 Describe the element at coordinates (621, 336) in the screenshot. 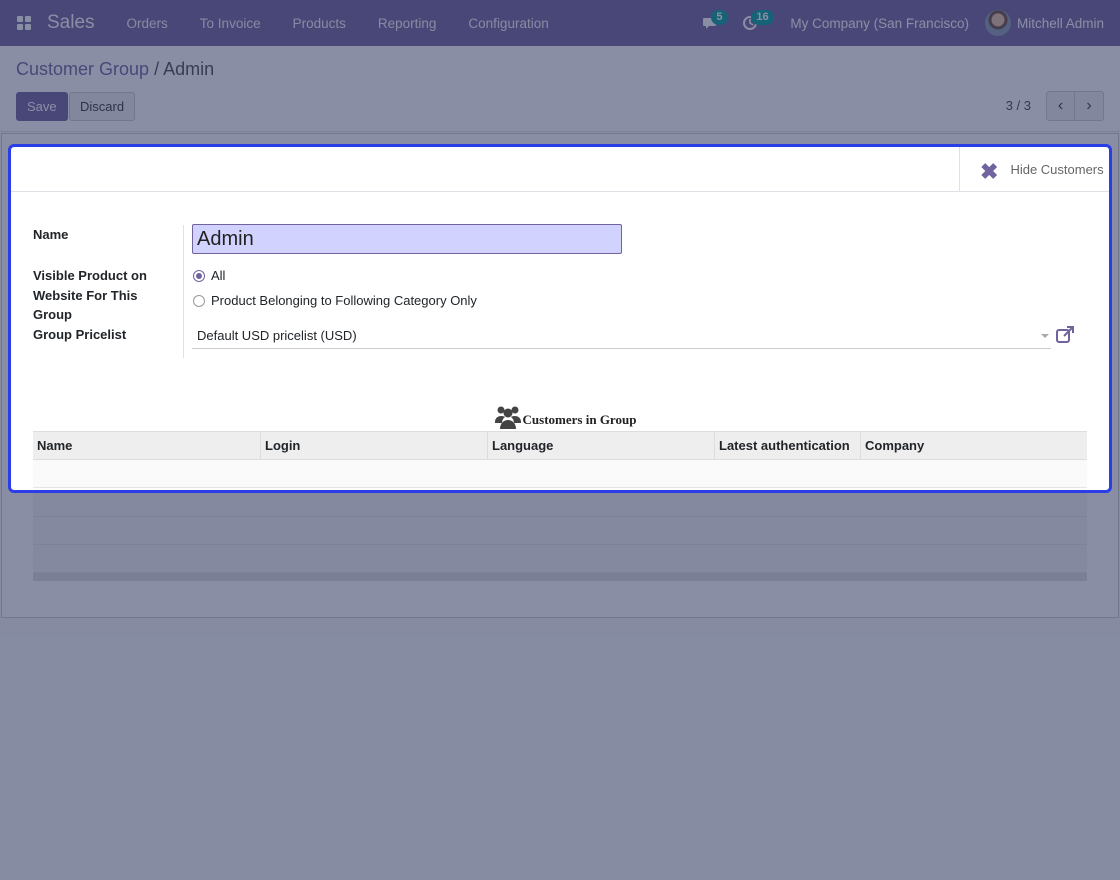

I see `pricelist-select: Default USD pricelist (USD)` at that location.